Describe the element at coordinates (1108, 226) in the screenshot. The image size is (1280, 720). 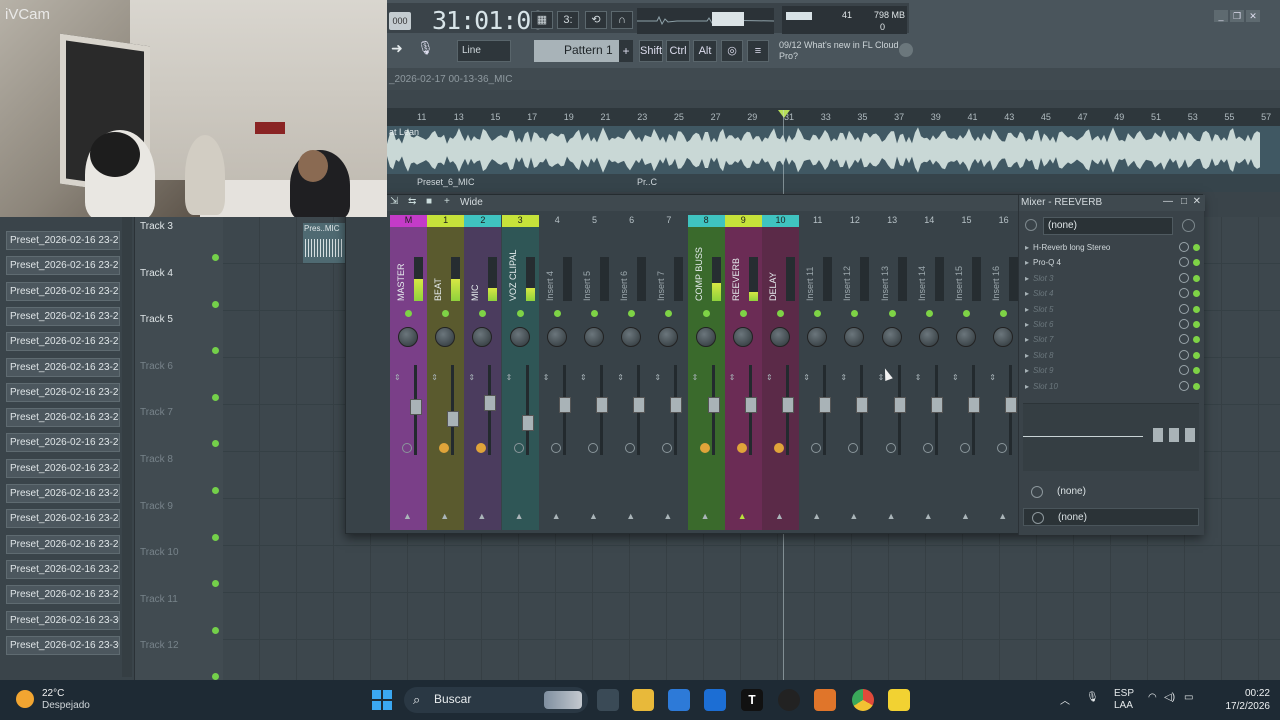
I see `effect-preset-select: (none)` at that location.